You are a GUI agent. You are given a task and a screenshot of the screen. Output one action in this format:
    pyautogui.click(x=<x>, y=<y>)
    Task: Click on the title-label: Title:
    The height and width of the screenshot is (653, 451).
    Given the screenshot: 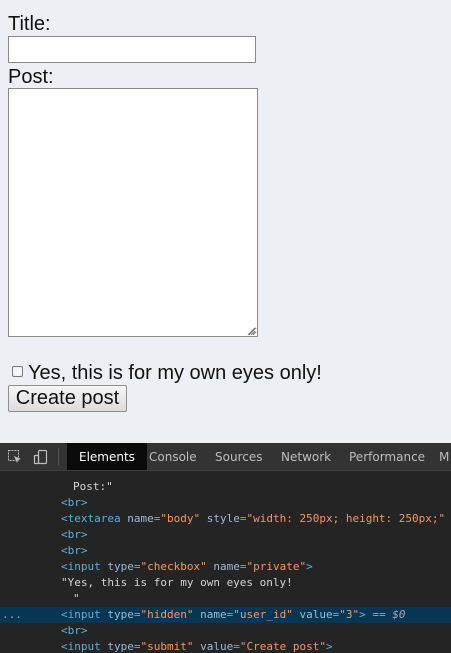 What is the action you would take?
    pyautogui.click(x=29, y=24)
    